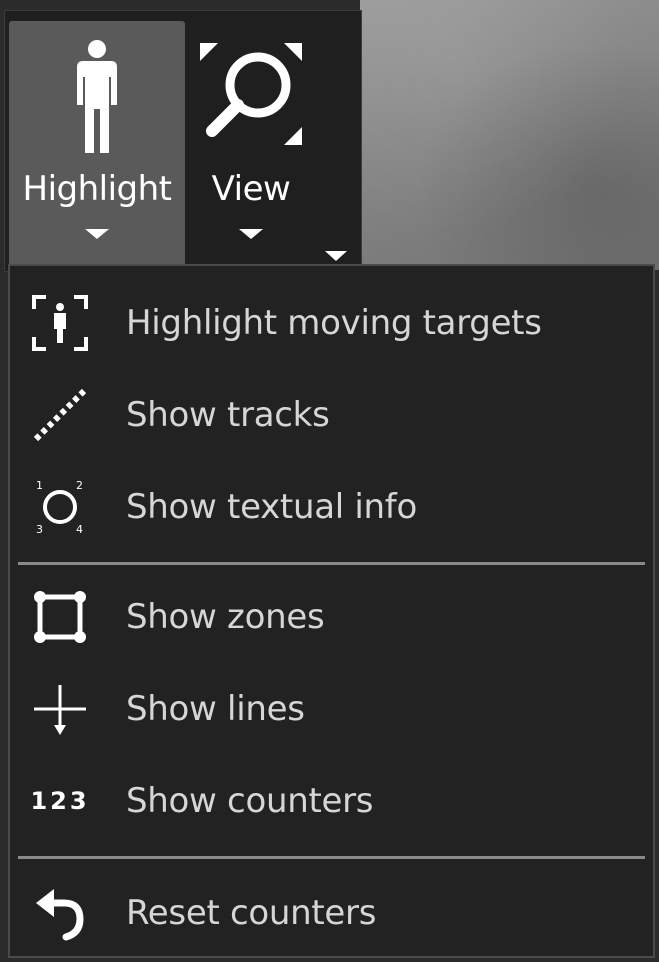 The height and width of the screenshot is (962, 659). I want to click on zones-icon, so click(60, 617).